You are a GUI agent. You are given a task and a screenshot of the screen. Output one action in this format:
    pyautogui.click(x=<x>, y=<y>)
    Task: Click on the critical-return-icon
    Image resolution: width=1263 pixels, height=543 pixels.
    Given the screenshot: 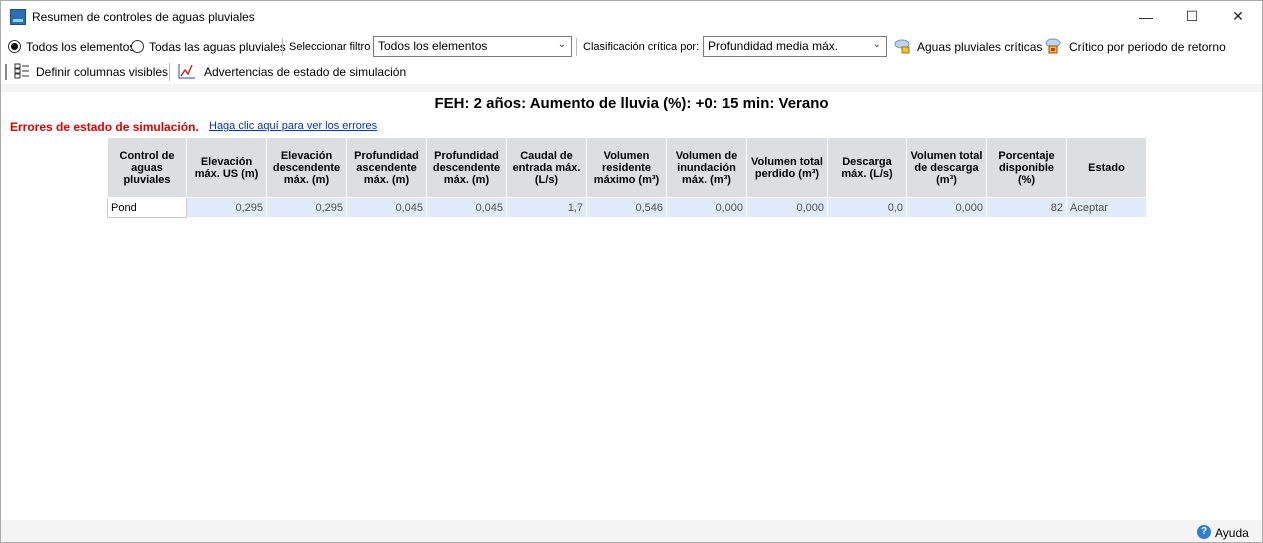 What is the action you would take?
    pyautogui.click(x=1053, y=47)
    